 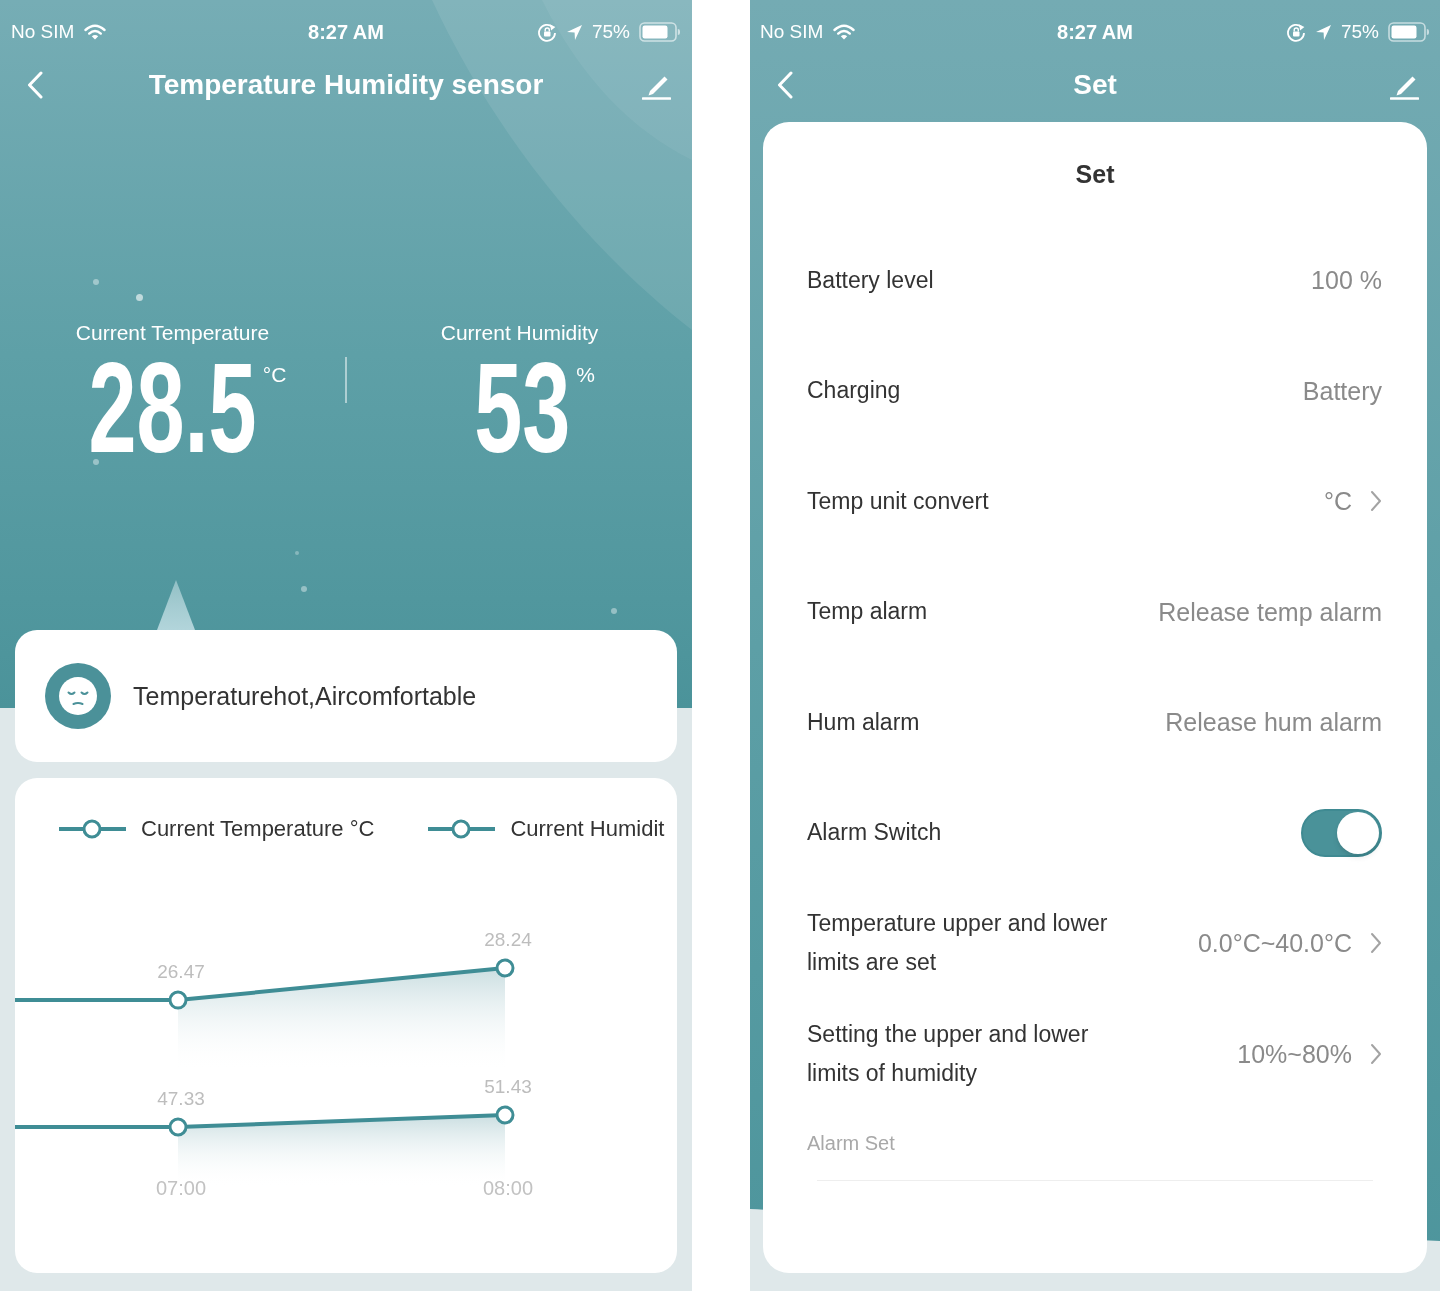 I want to click on setting-label: Battery level, so click(x=870, y=280).